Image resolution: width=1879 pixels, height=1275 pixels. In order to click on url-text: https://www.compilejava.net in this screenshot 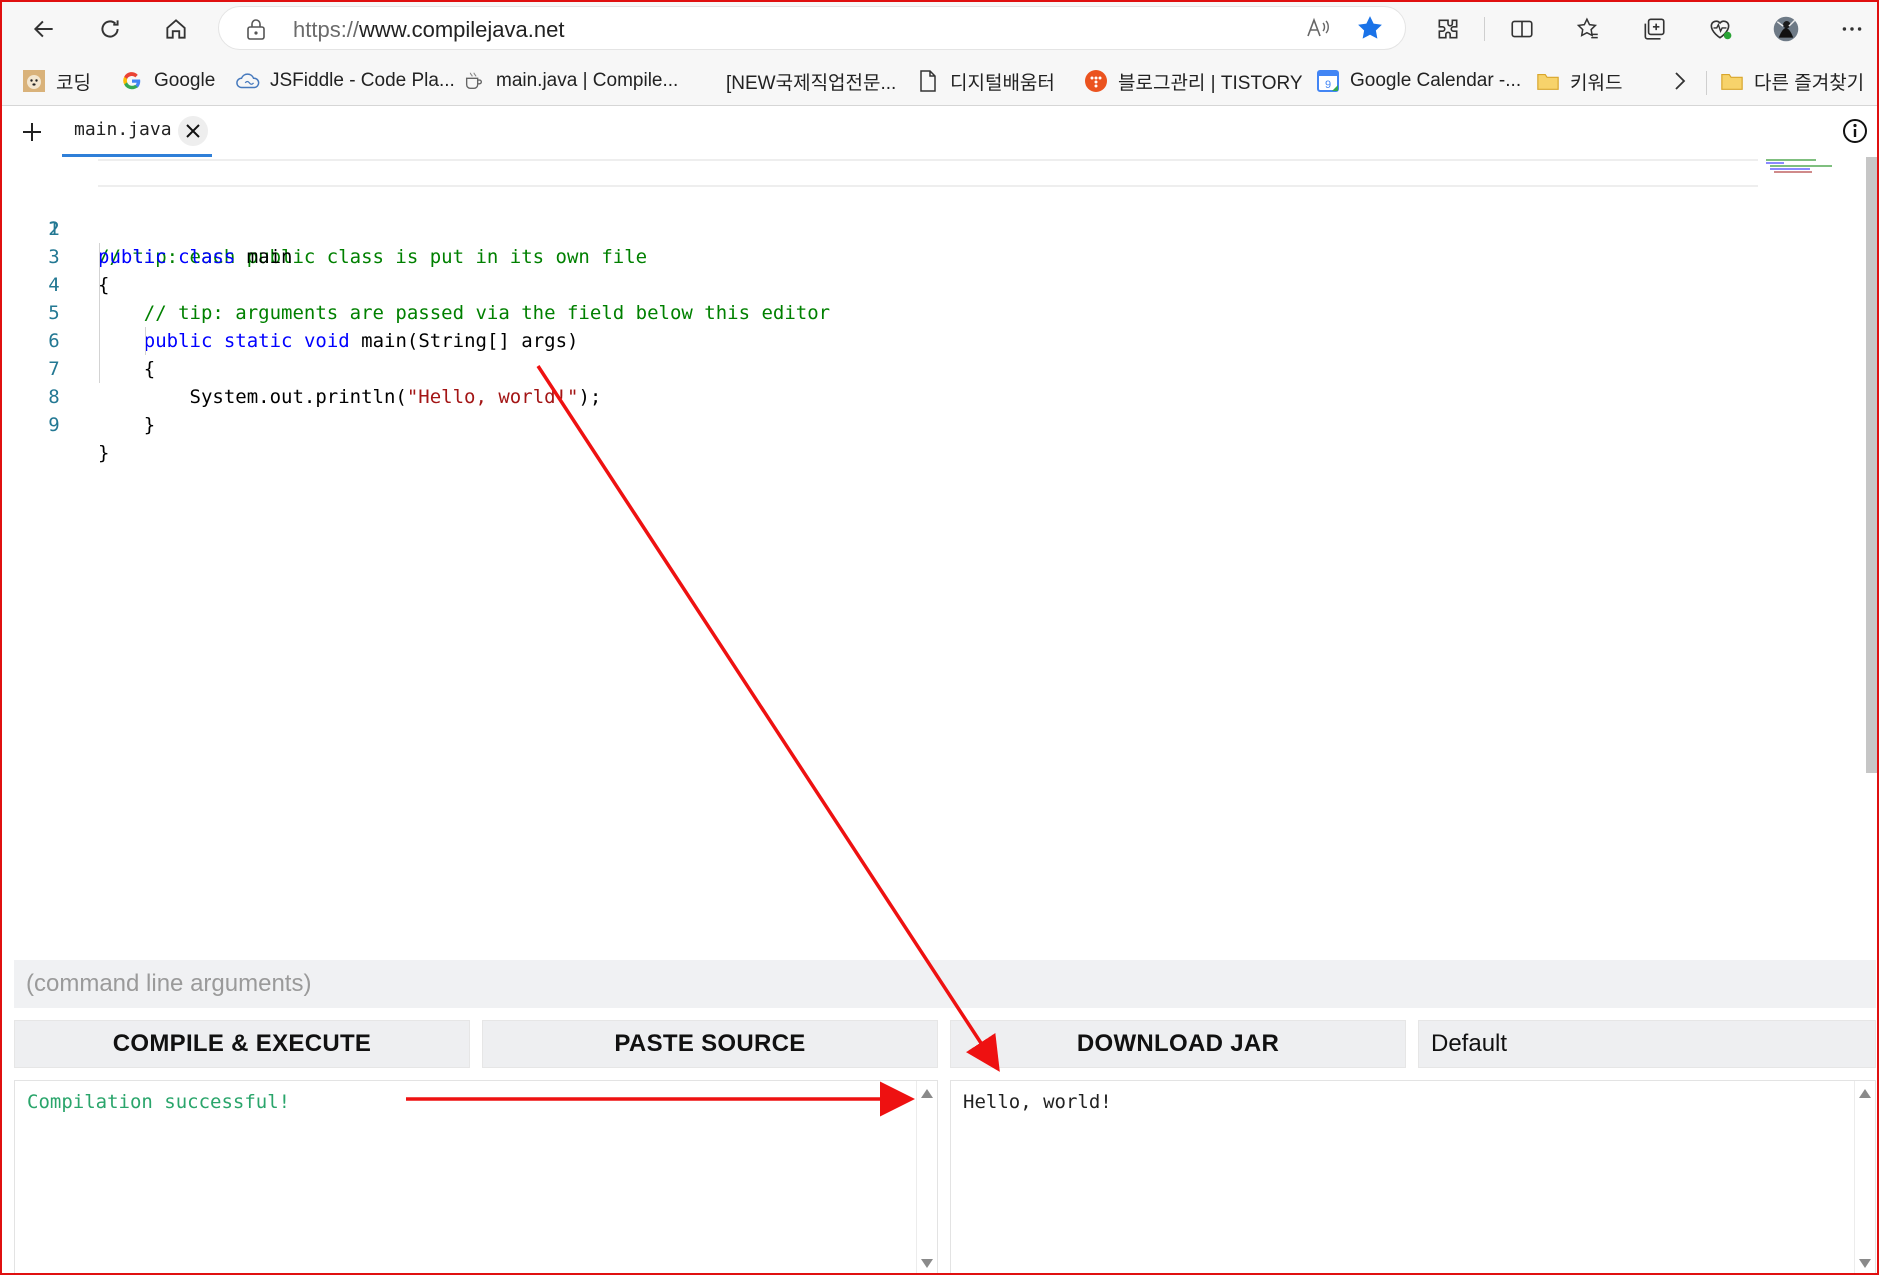, I will do `click(428, 30)`.